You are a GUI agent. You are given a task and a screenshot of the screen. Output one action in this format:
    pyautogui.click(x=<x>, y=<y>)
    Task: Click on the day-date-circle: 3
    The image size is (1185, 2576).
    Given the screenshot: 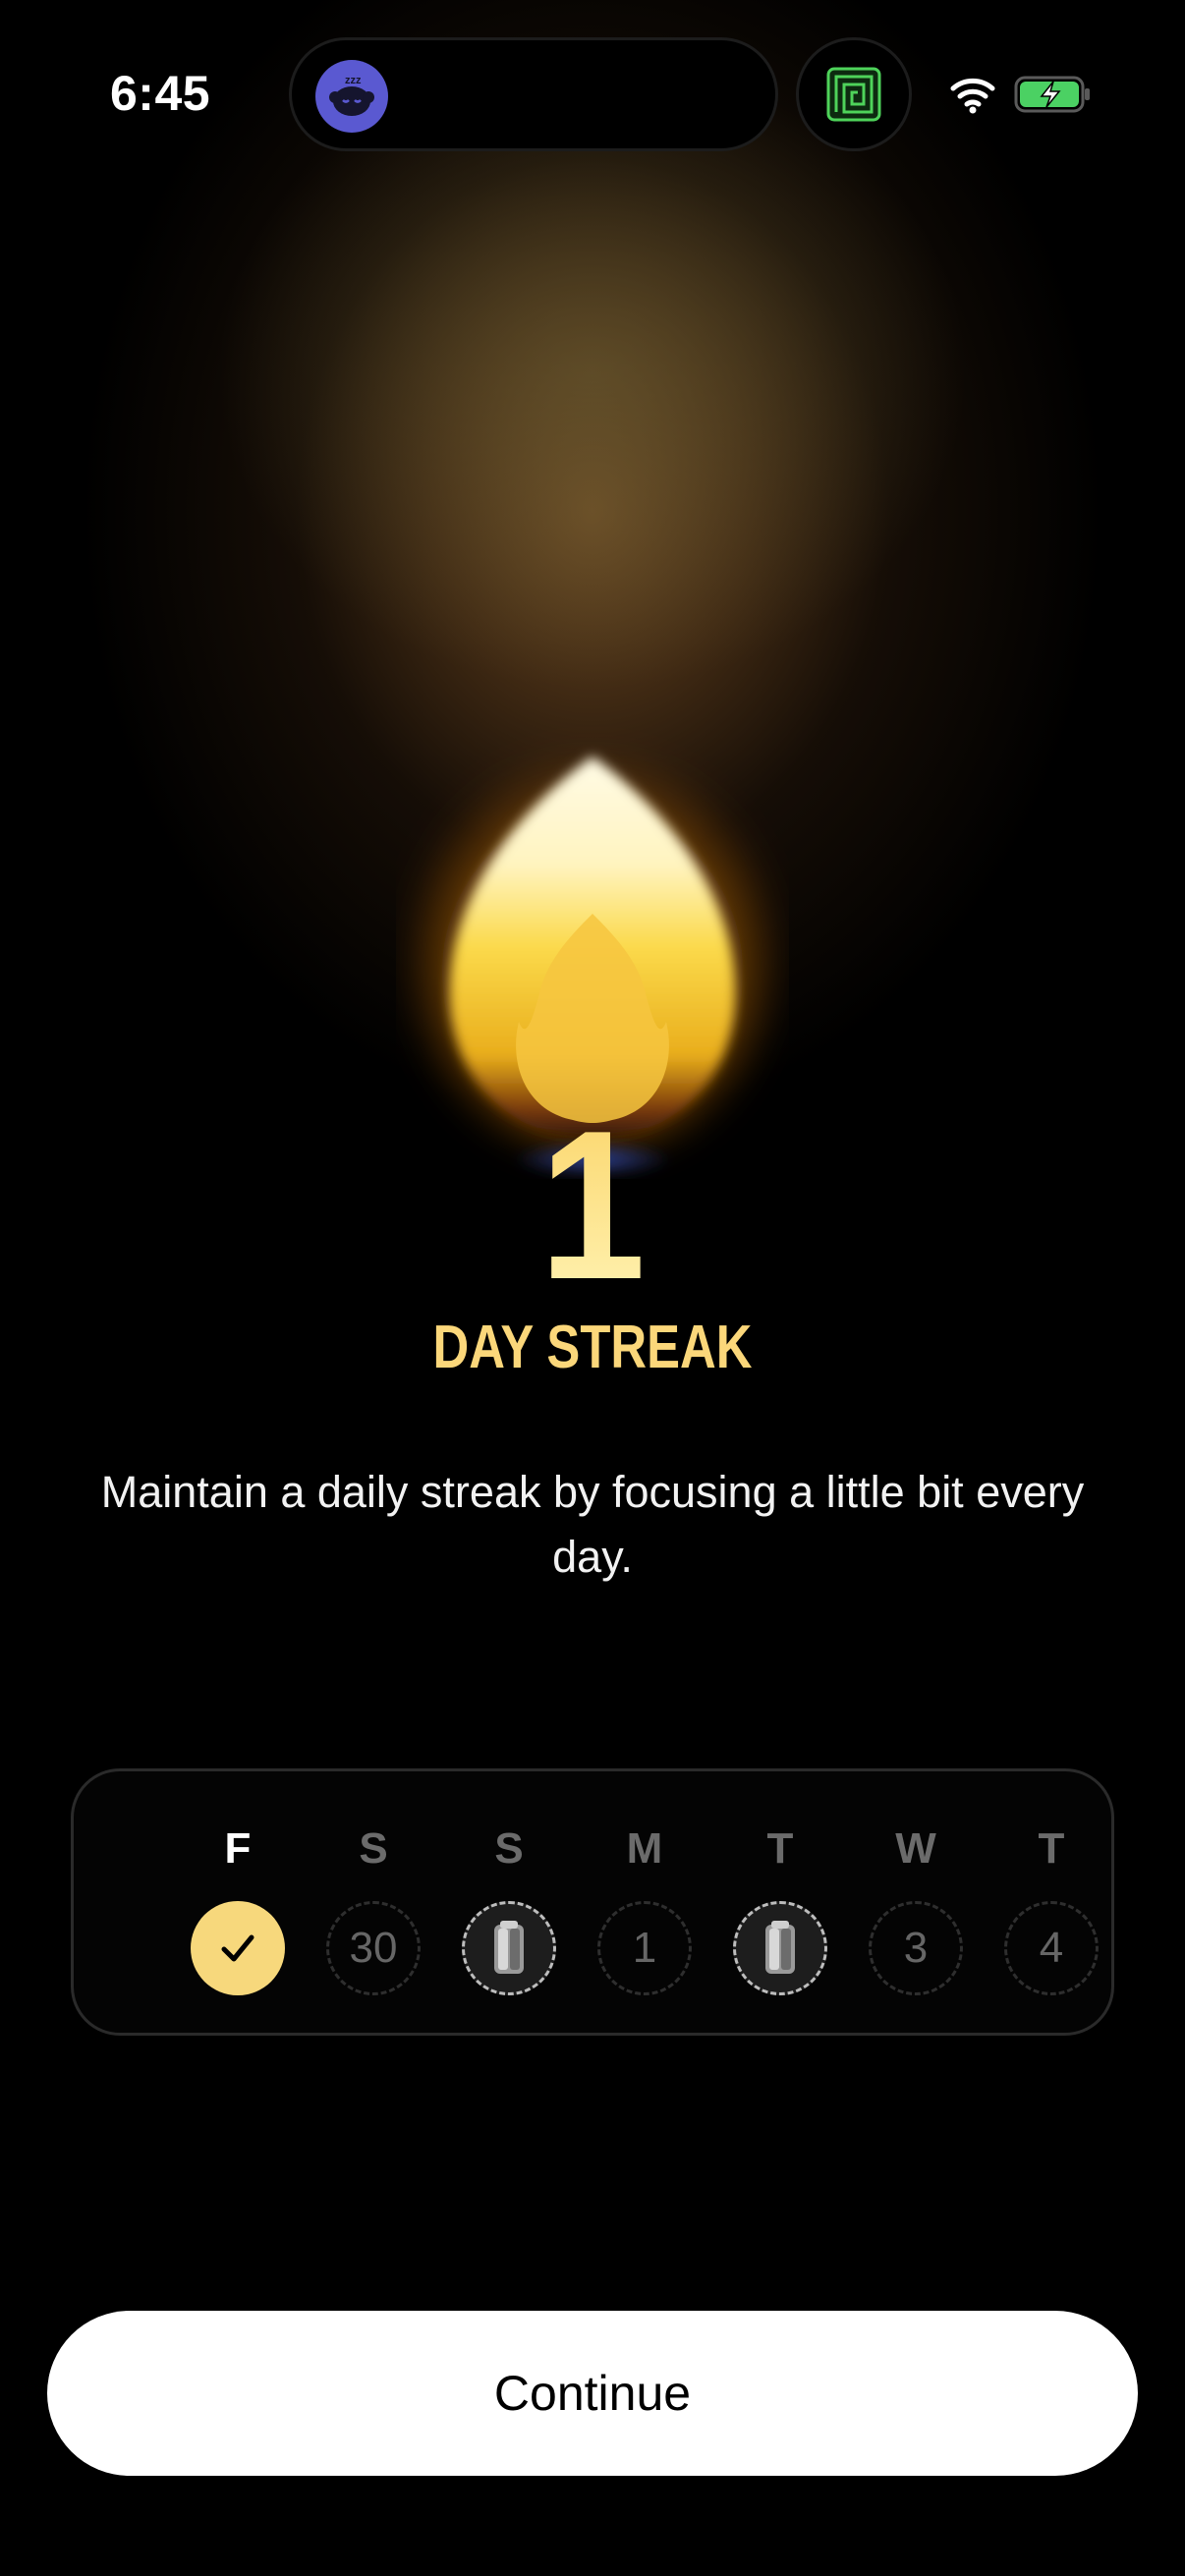 What is the action you would take?
    pyautogui.click(x=916, y=1948)
    